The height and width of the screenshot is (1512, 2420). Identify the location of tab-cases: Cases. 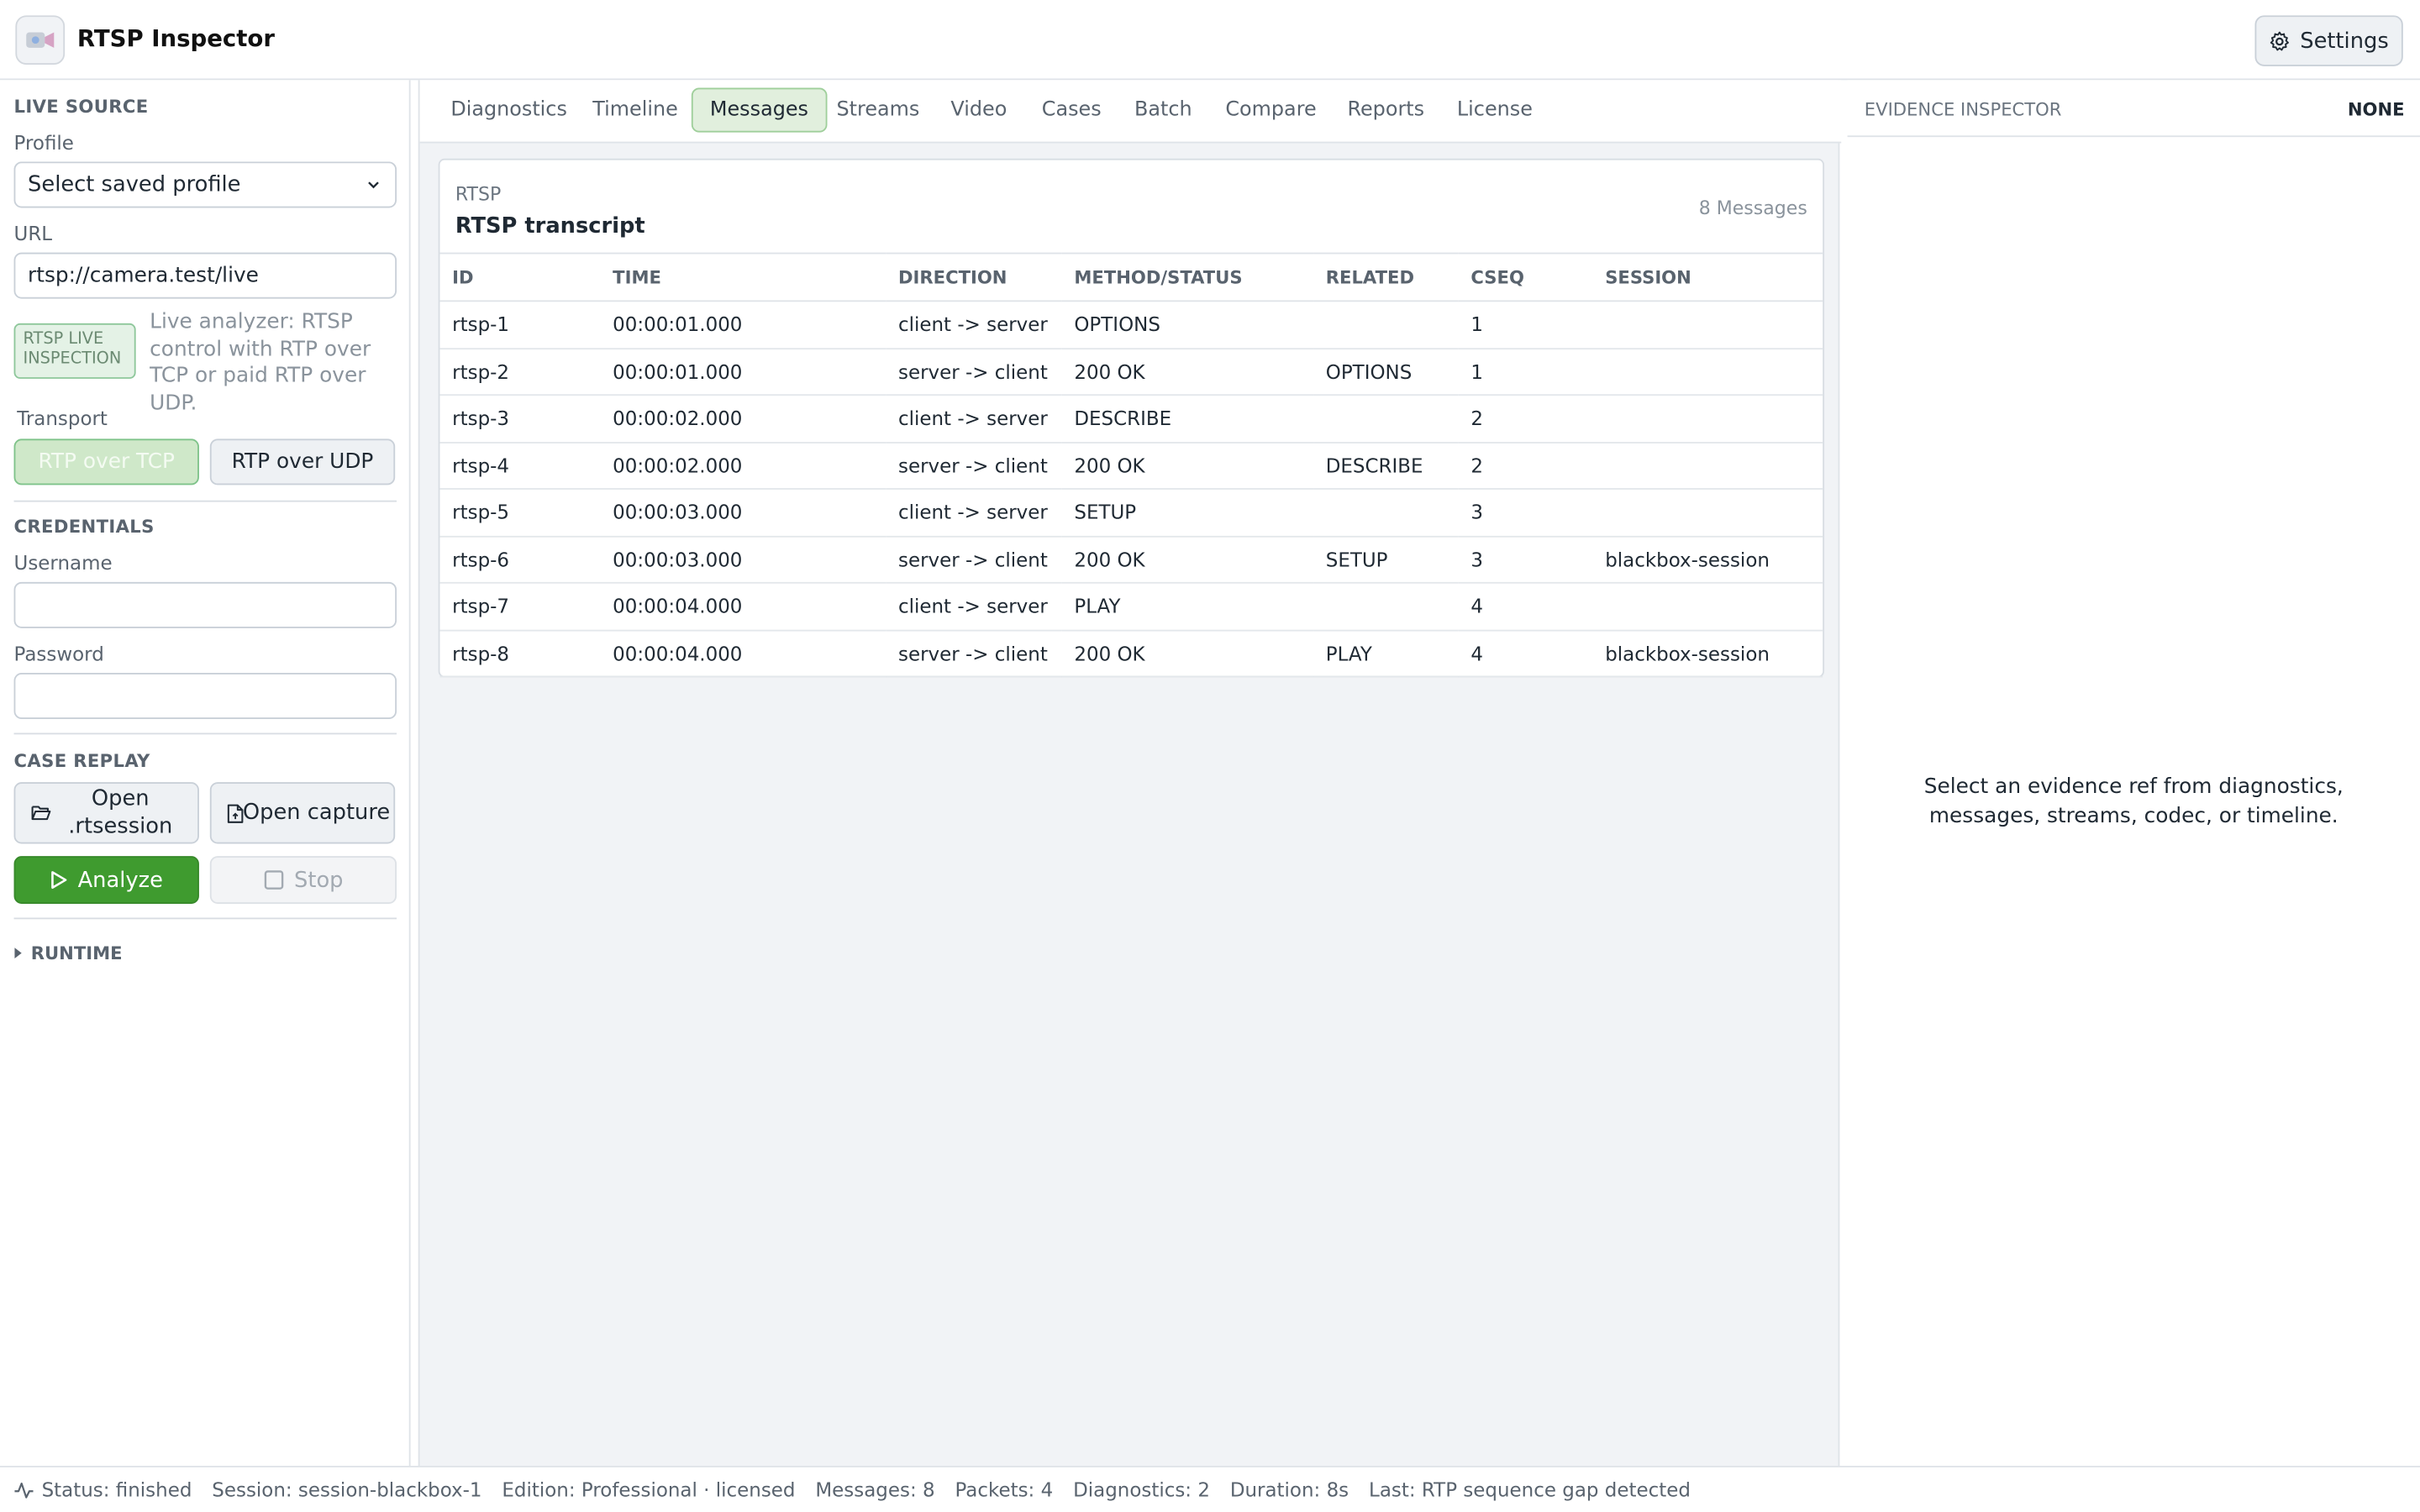
(1072, 109).